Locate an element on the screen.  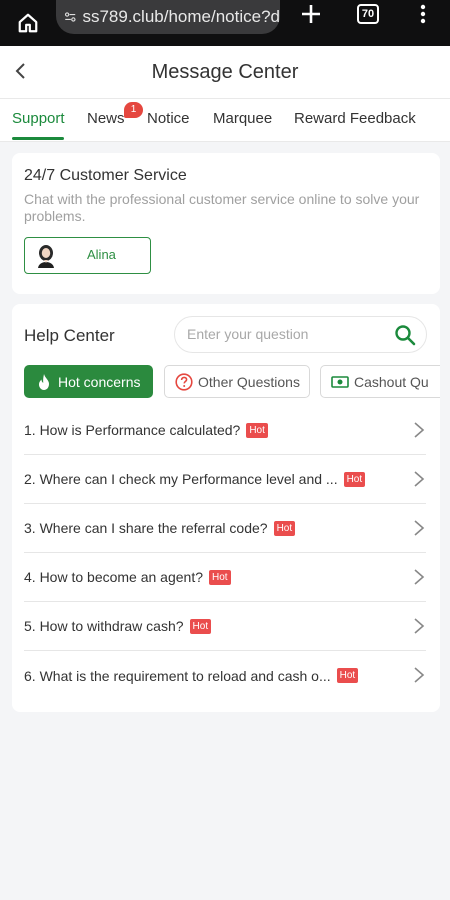
plus-icon is located at coordinates (311, 14).